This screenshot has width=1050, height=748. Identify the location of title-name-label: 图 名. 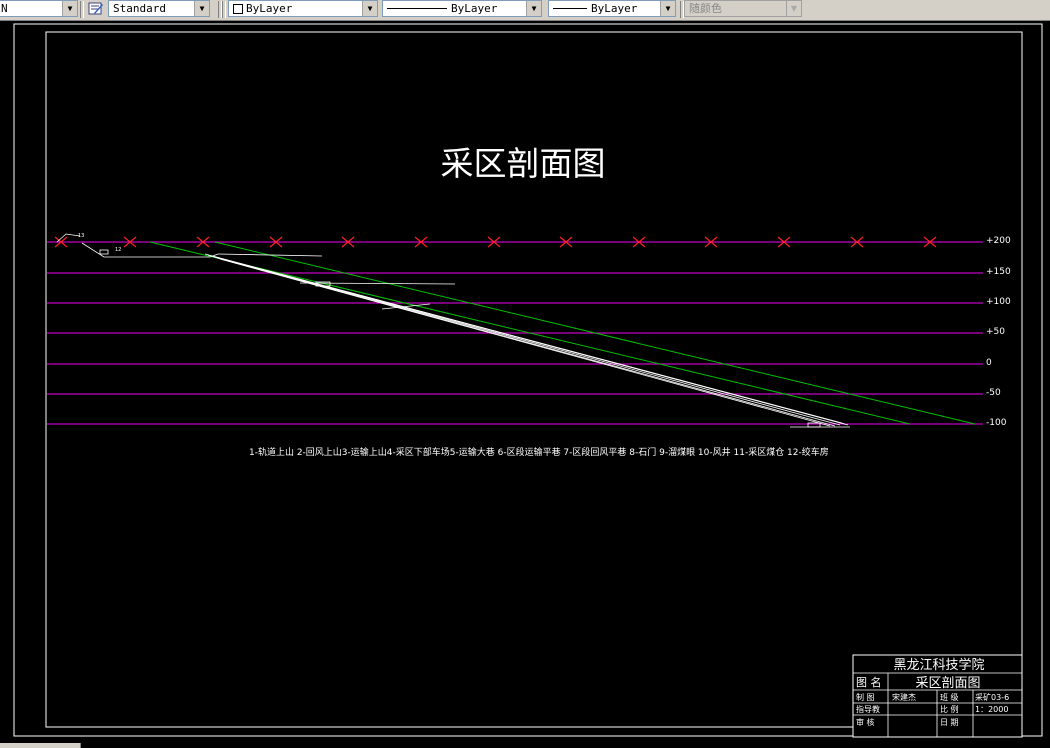
(869, 682).